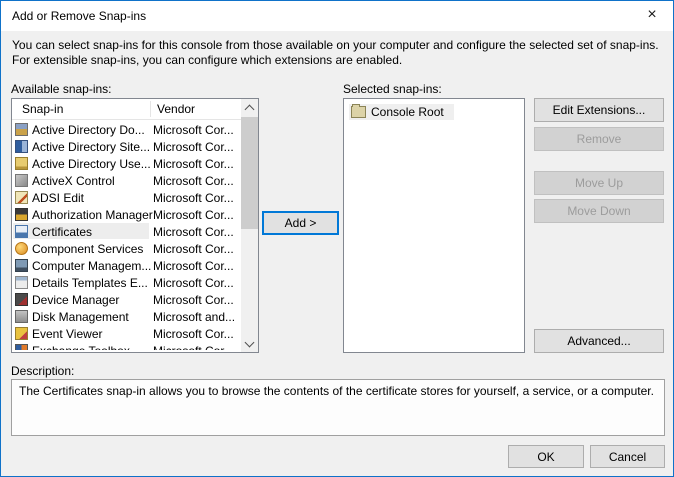 The image size is (674, 477). What do you see at coordinates (79, 16) in the screenshot?
I see `window-title: Add or Remove Snap-ins` at bounding box center [79, 16].